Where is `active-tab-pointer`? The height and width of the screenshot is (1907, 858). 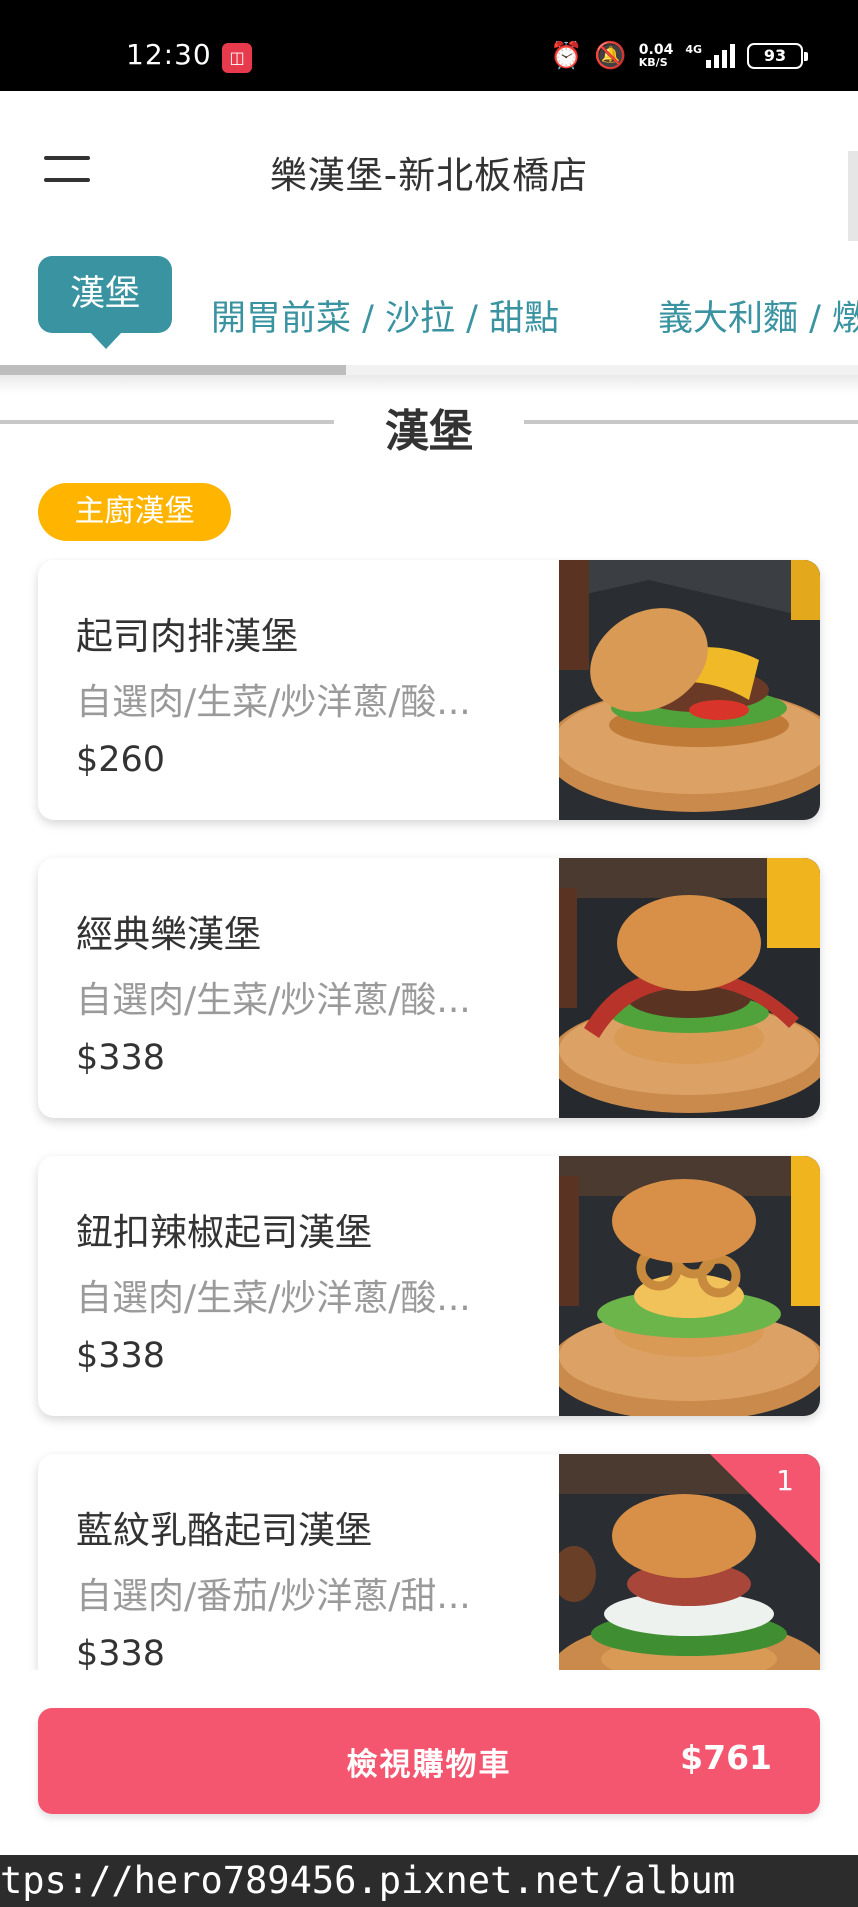
active-tab-pointer is located at coordinates (106, 340).